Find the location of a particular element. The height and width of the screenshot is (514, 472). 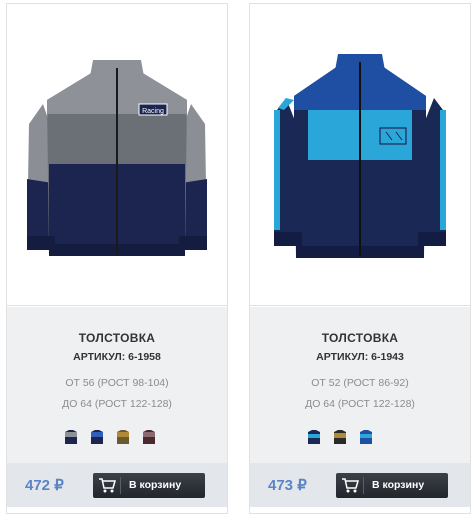

size-from: ОТ 52 (РОСТ 86-92) is located at coordinates (360, 383).